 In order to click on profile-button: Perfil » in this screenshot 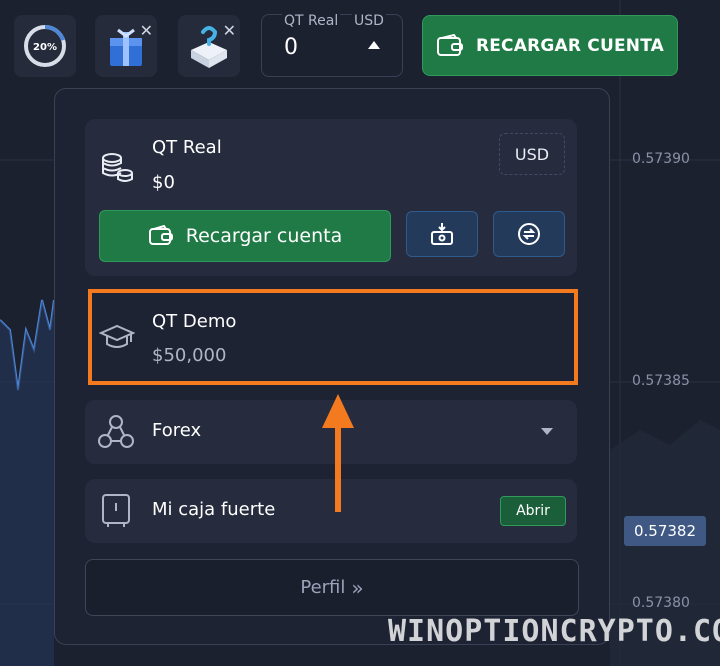, I will do `click(332, 587)`.